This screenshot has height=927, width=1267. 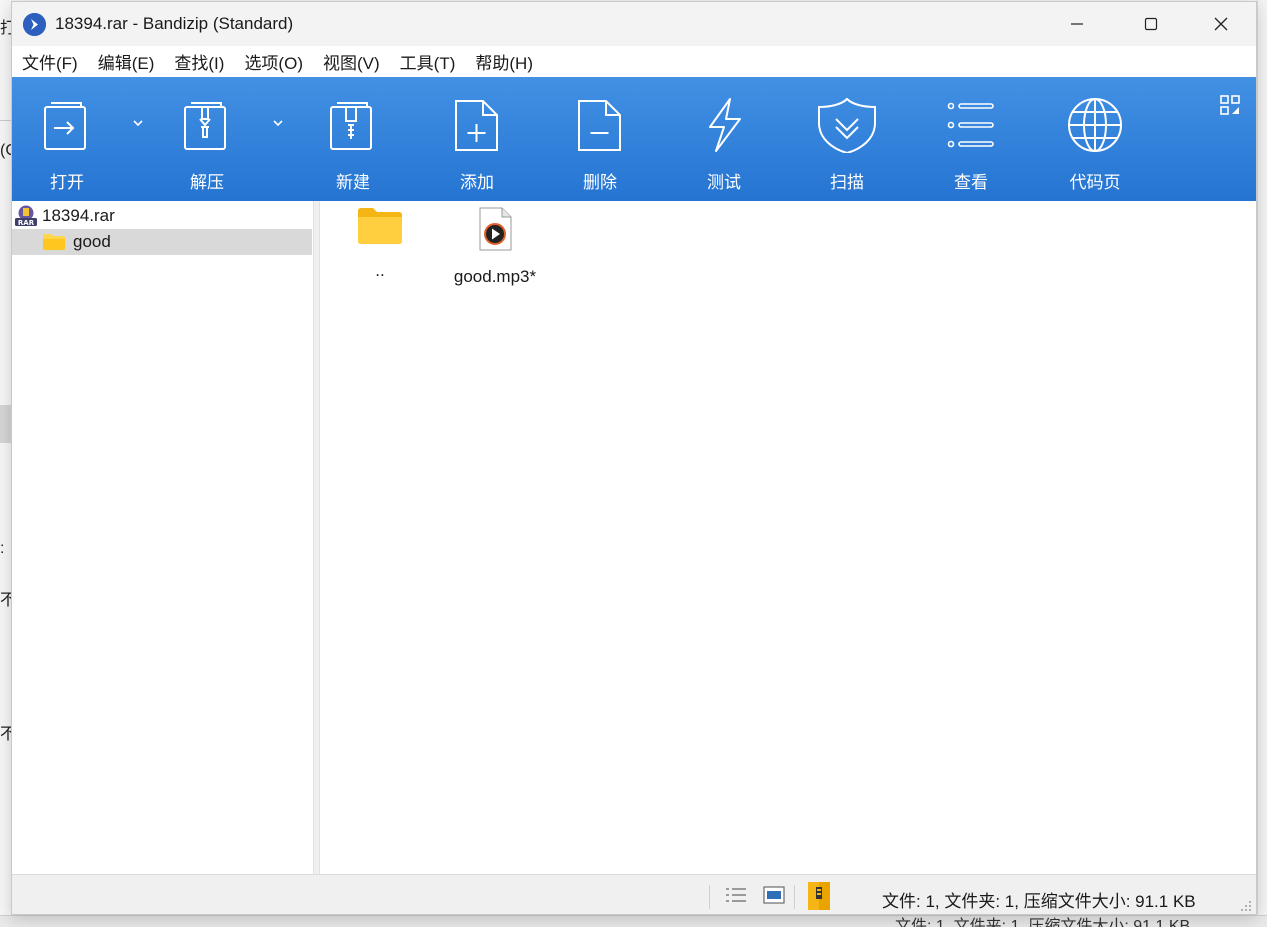 I want to click on open-archive-icon, so click(x=65, y=126).